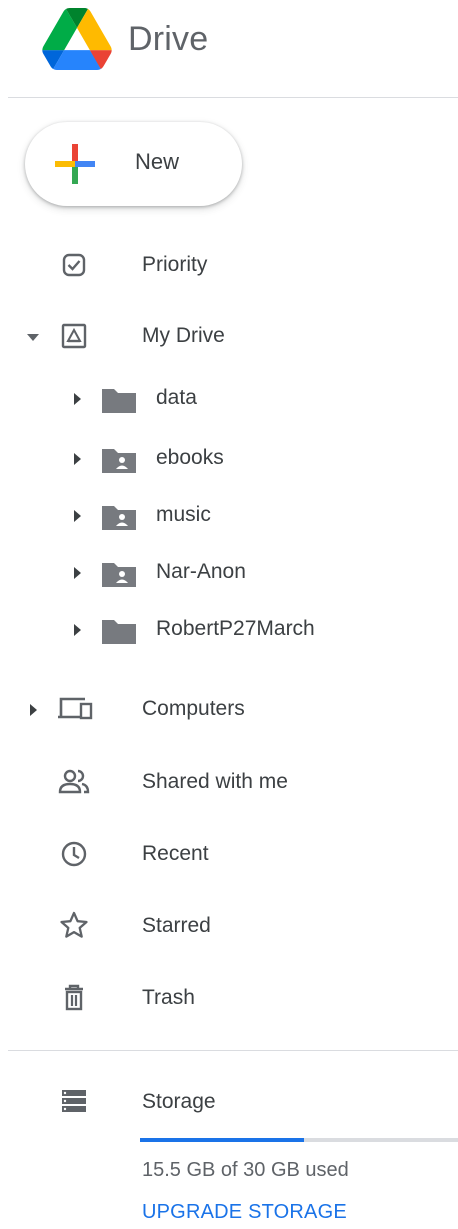  I want to click on nav-label-priority: Priority, so click(175, 264).